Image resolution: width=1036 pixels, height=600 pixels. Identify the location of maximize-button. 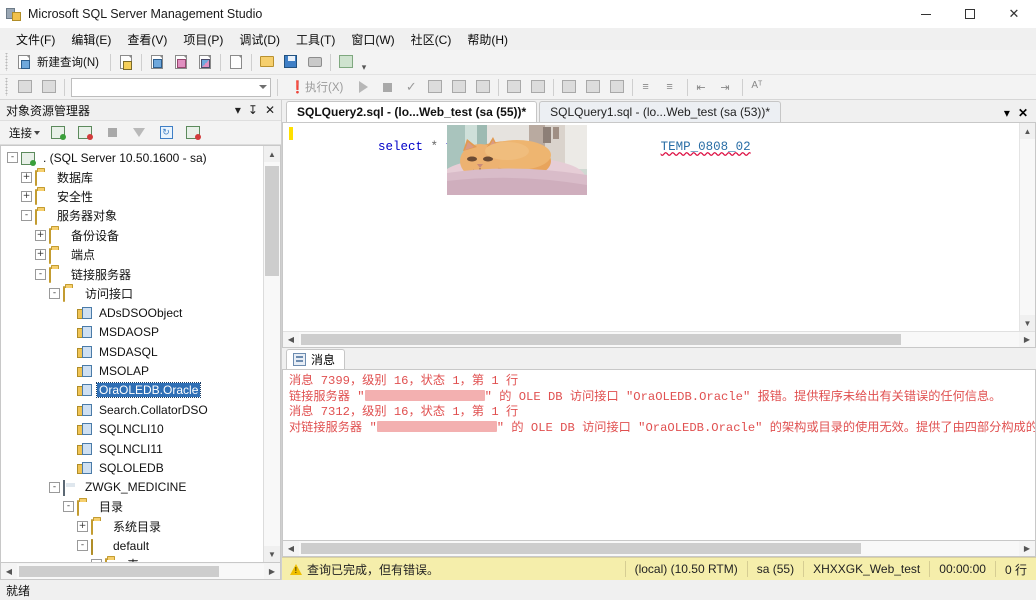
(970, 14).